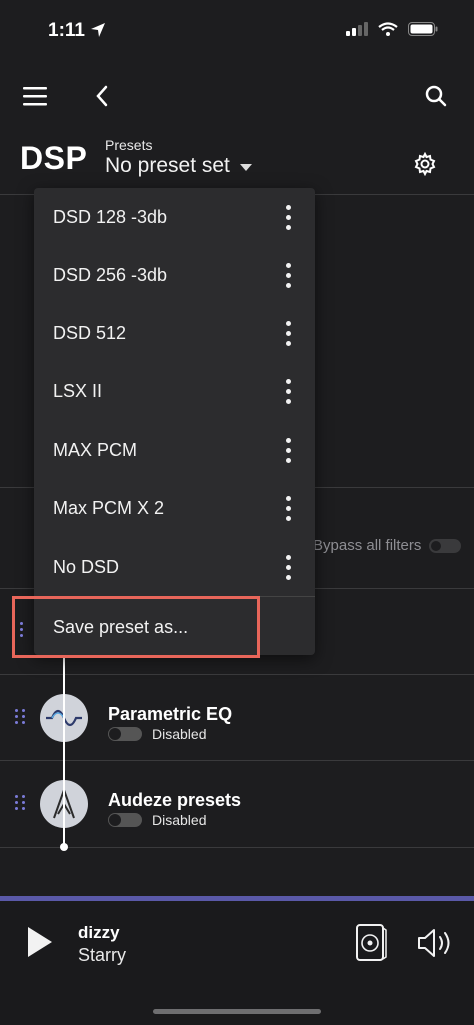  I want to click on presets-label: Presets, so click(129, 145).